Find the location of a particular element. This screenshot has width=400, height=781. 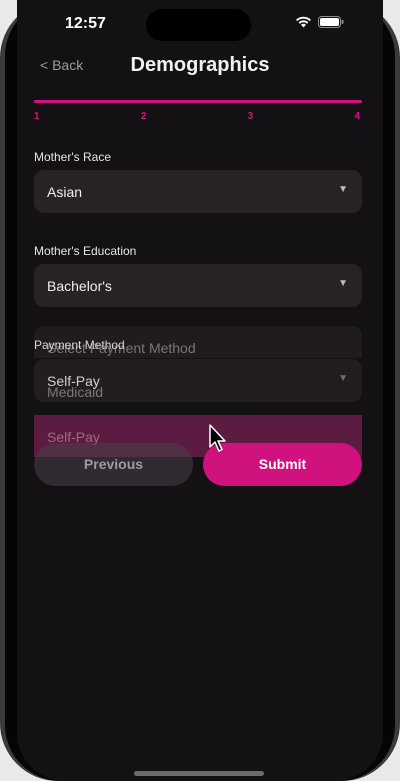

dynamic-island is located at coordinates (198, 25).